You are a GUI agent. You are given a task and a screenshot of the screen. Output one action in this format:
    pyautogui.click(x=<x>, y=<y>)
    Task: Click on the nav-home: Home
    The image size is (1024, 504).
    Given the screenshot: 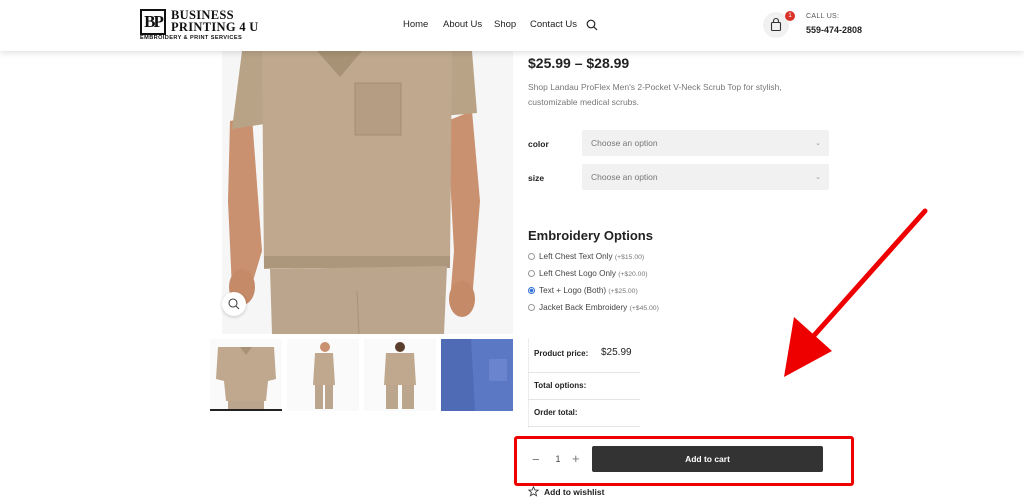 What is the action you would take?
    pyautogui.click(x=415, y=24)
    